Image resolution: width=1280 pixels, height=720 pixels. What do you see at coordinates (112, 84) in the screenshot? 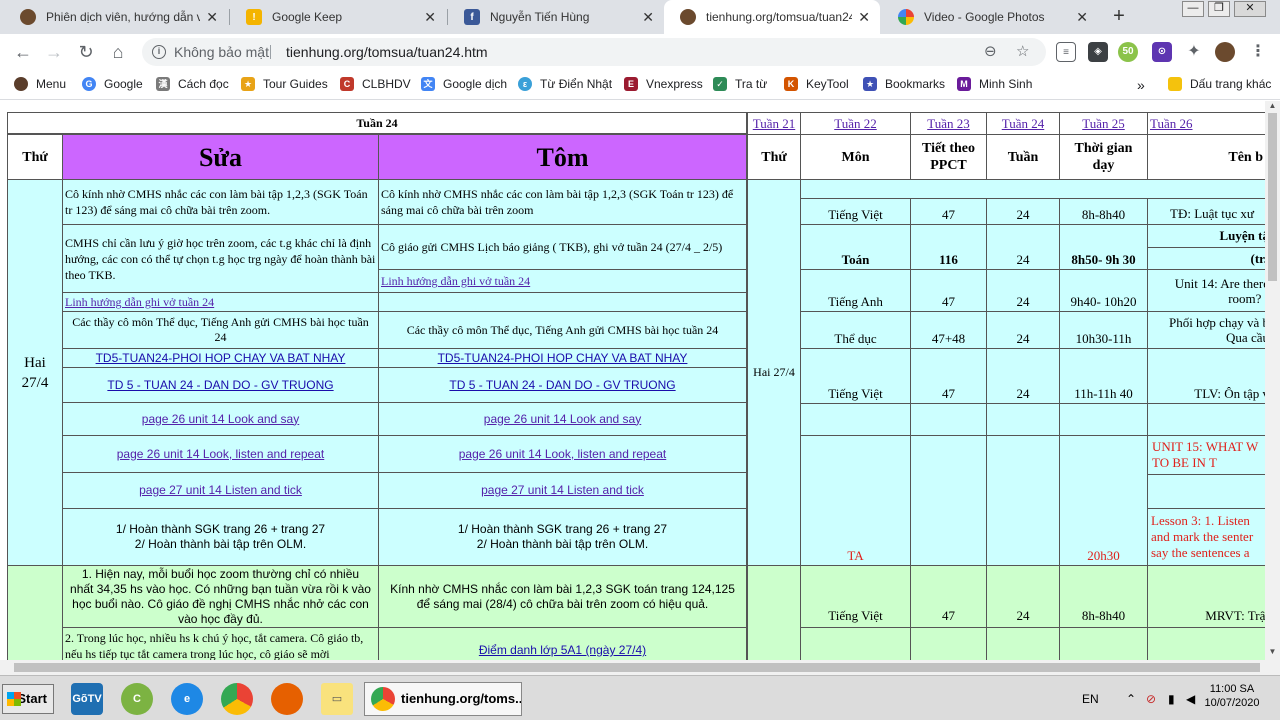
I see `bookmark-google: G Google` at bounding box center [112, 84].